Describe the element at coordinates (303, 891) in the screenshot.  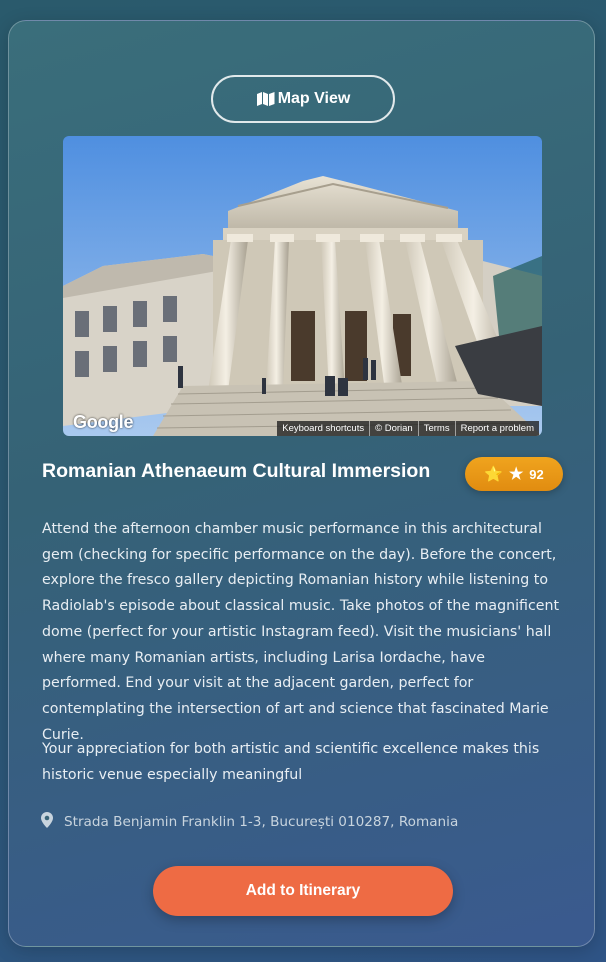
I see `add-to-itinerary-button: Add to Itinerary` at that location.